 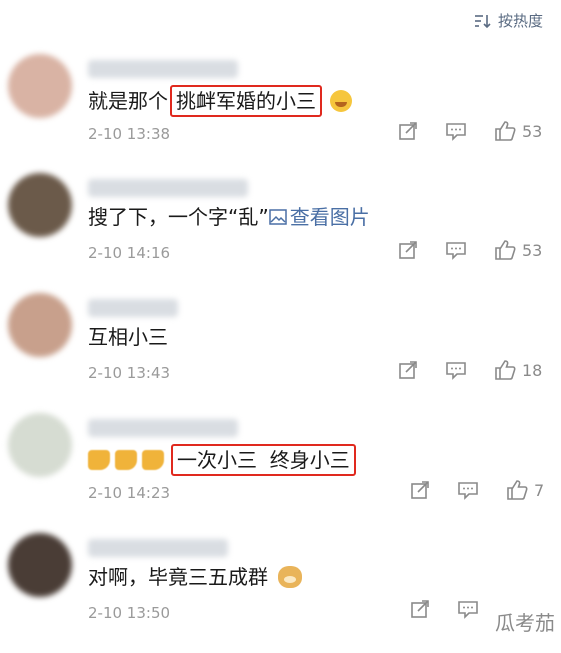 I want to click on view-image-link: 查看图片, so click(x=319, y=217).